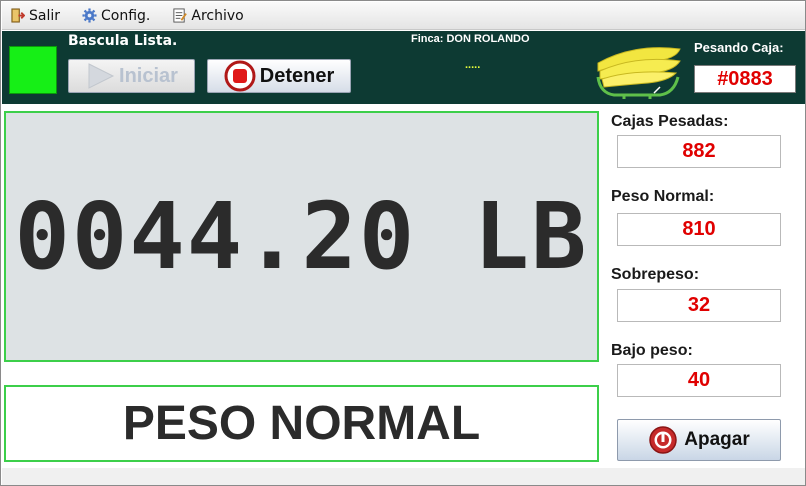 Image resolution: width=806 pixels, height=486 pixels. What do you see at coordinates (745, 79) in the screenshot?
I see `pesando-caja-value: #0883` at bounding box center [745, 79].